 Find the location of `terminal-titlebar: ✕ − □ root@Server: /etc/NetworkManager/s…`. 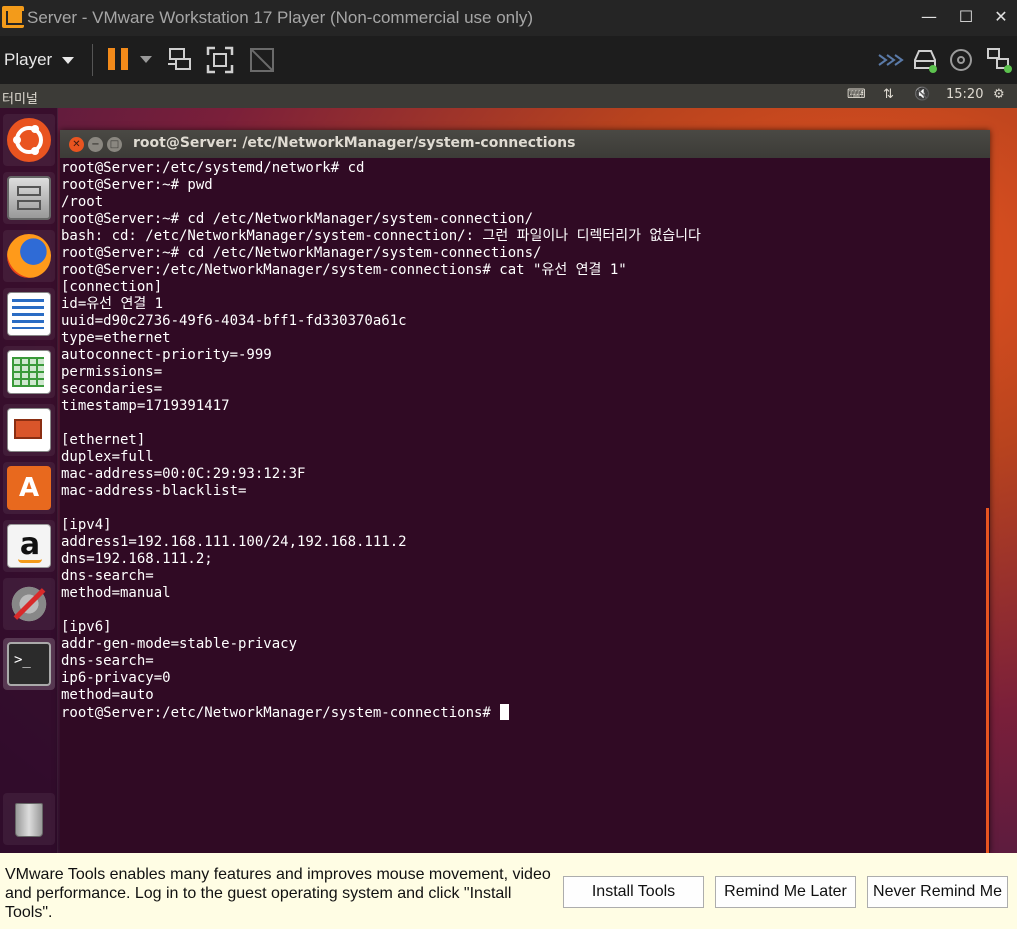

terminal-titlebar: ✕ − □ root@Server: /etc/NetworkManager/s… is located at coordinates (525, 144).